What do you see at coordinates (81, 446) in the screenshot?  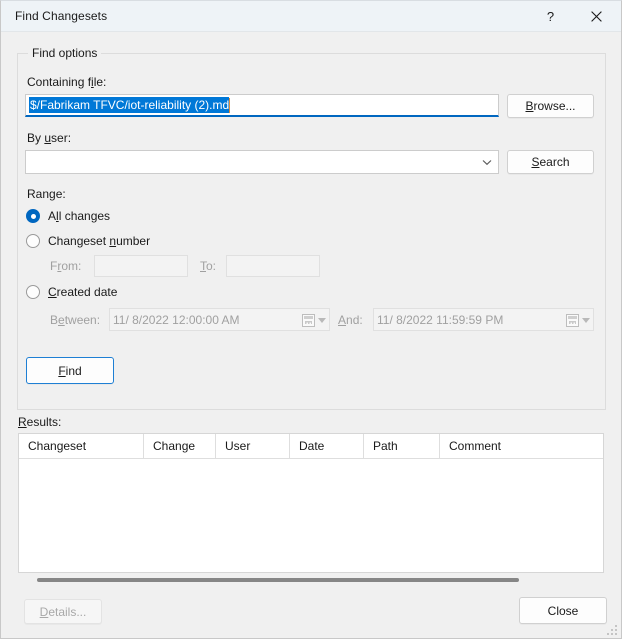 I see `column-header-changeset: Changeset` at bounding box center [81, 446].